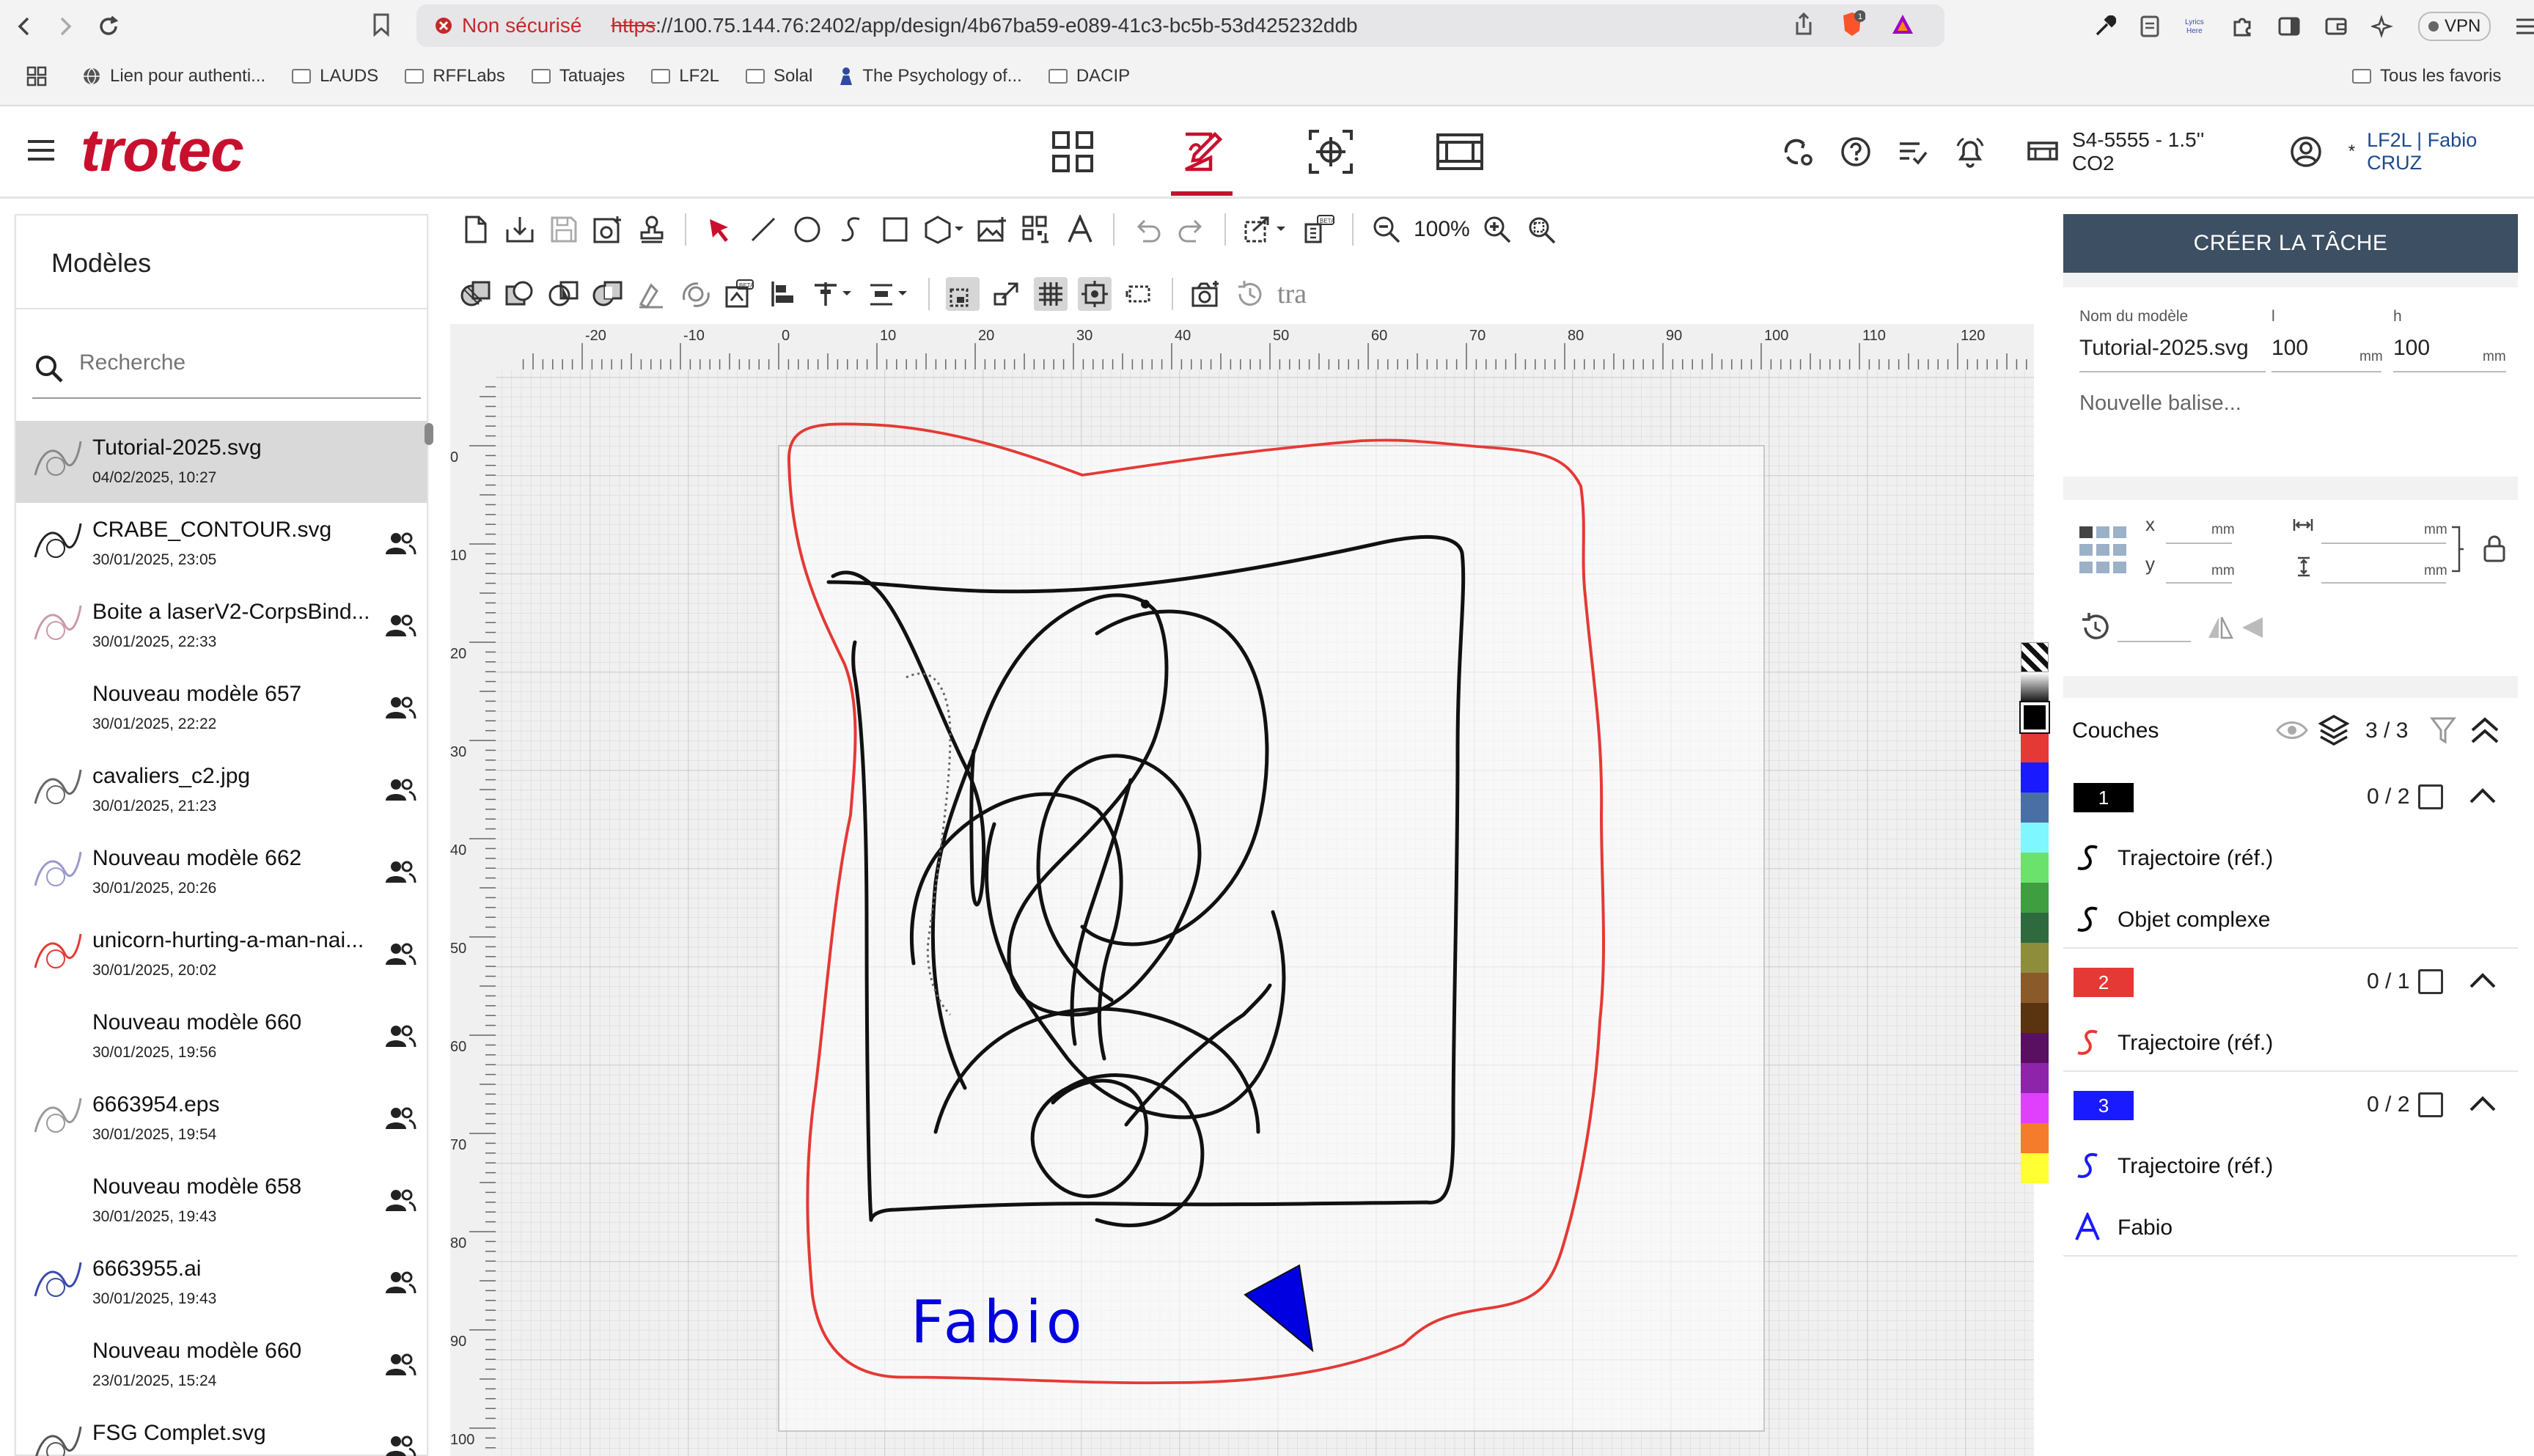  I want to click on layer-header: 1 0 / 2, so click(2290, 797).